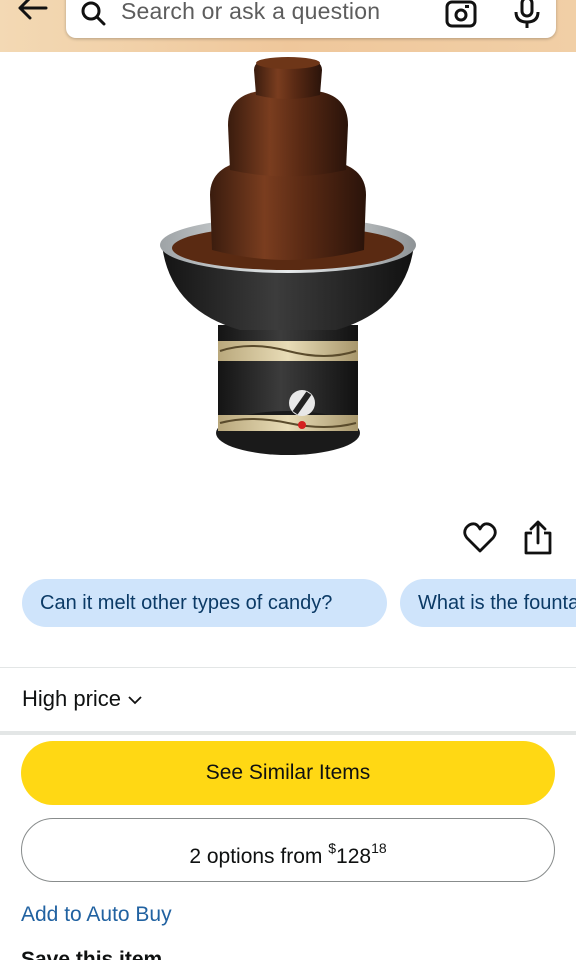 The height and width of the screenshot is (960, 576). Describe the element at coordinates (288, 773) in the screenshot. I see `see-similar-items-button: See Similar Items` at that location.